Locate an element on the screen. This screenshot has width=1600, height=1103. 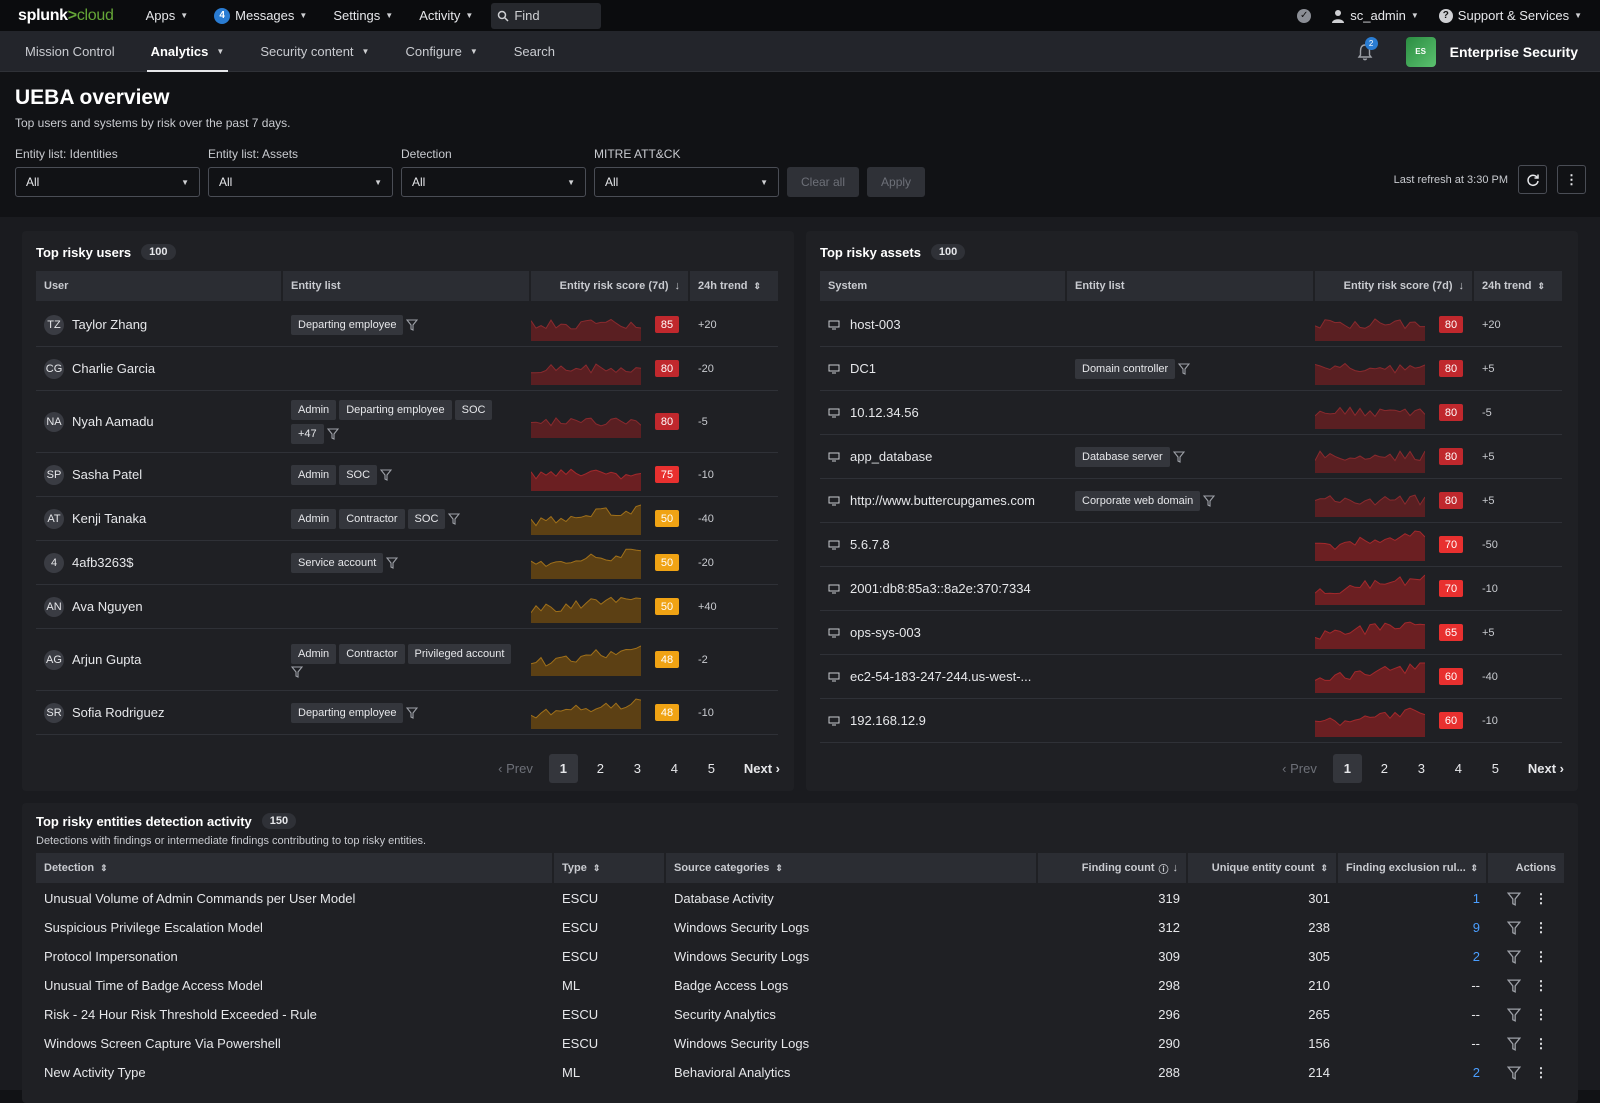
table-row: CG Charlie Garcia 80 -20 is located at coordinates (407, 369).